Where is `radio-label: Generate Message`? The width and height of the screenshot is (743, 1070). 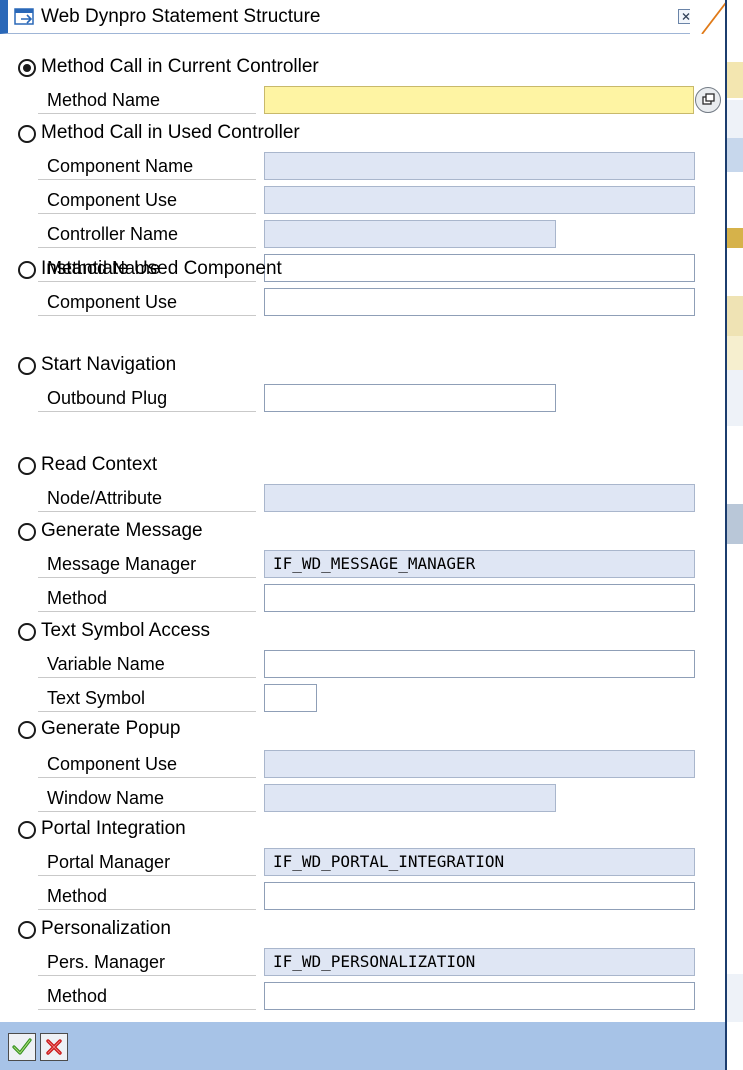
radio-label: Generate Message is located at coordinates (122, 530).